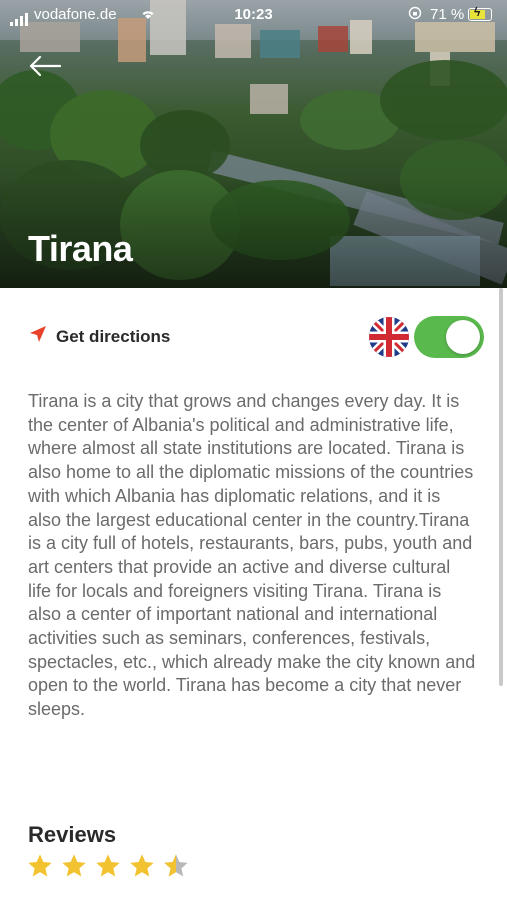 This screenshot has width=507, height=900. I want to click on language-toggle, so click(449, 337).